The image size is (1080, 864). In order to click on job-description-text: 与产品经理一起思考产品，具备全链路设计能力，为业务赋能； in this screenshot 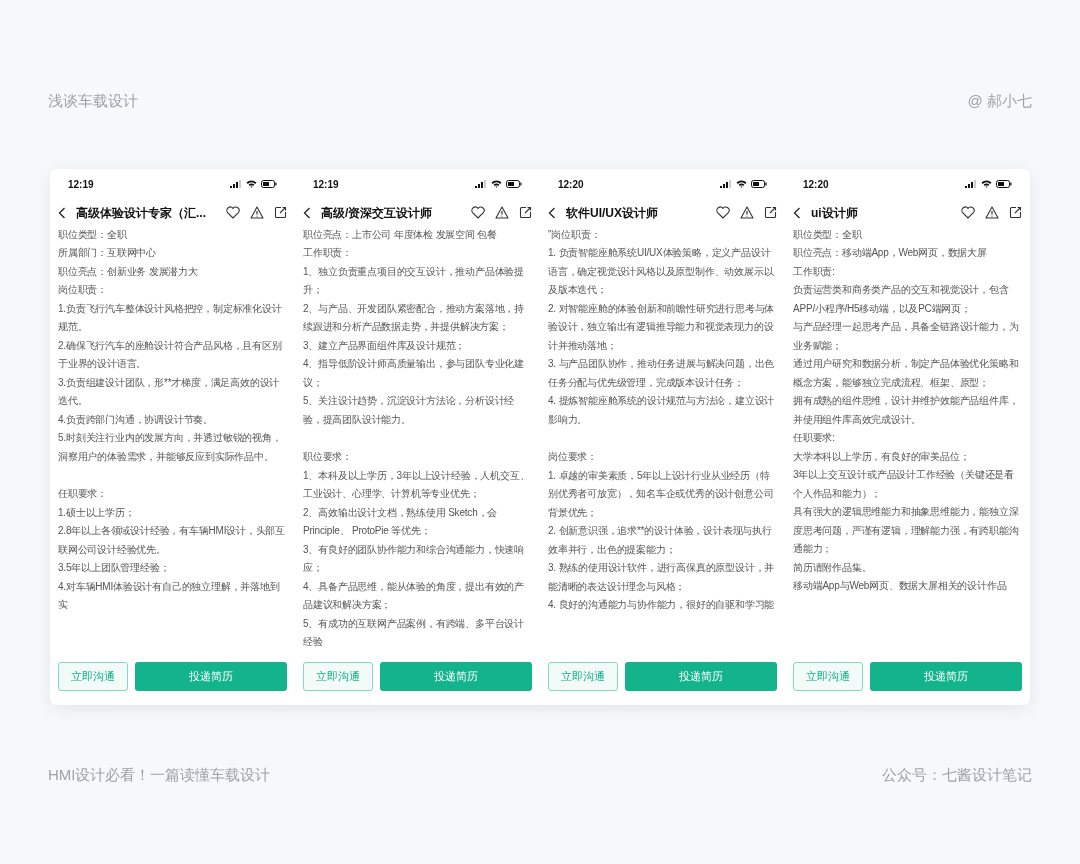, I will do `click(906, 336)`.